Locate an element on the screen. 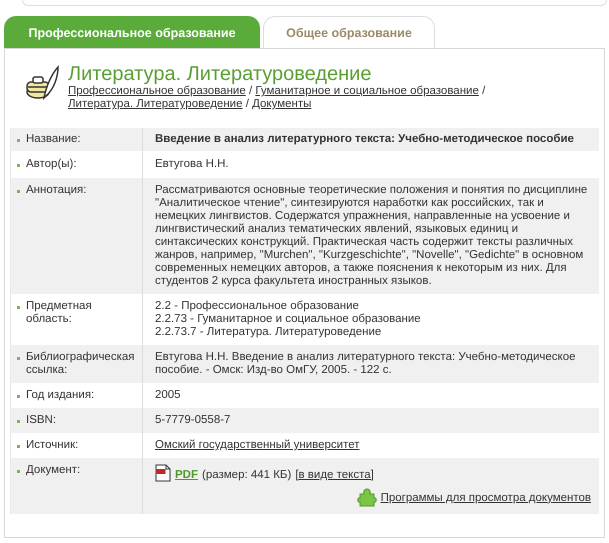  field-value: 5-7779-0558-7 is located at coordinates (193, 420).